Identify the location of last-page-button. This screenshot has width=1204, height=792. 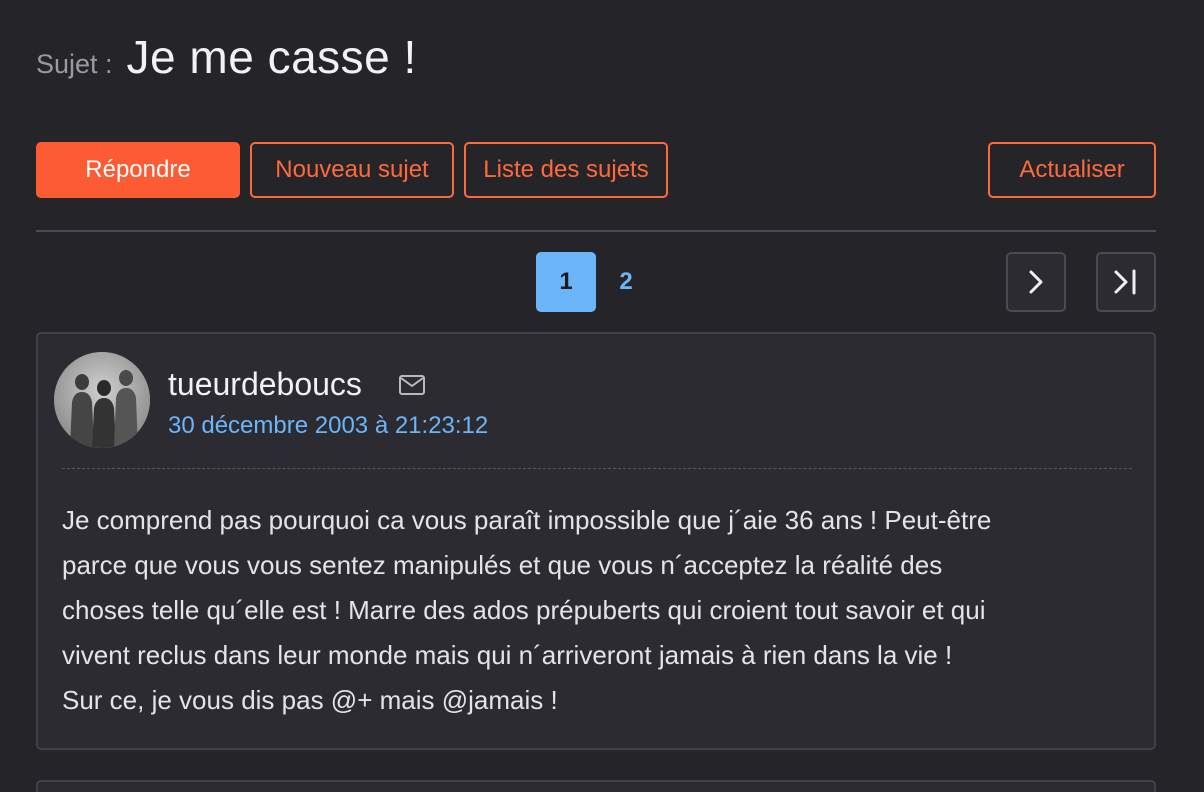
(1126, 282).